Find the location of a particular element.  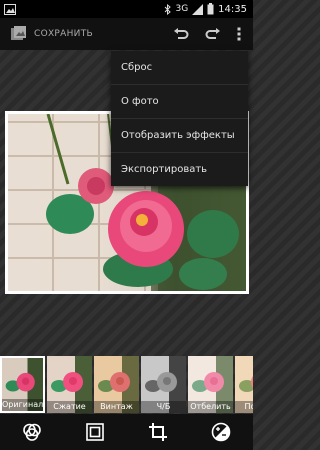

bluetooth-icon is located at coordinates (168, 9).